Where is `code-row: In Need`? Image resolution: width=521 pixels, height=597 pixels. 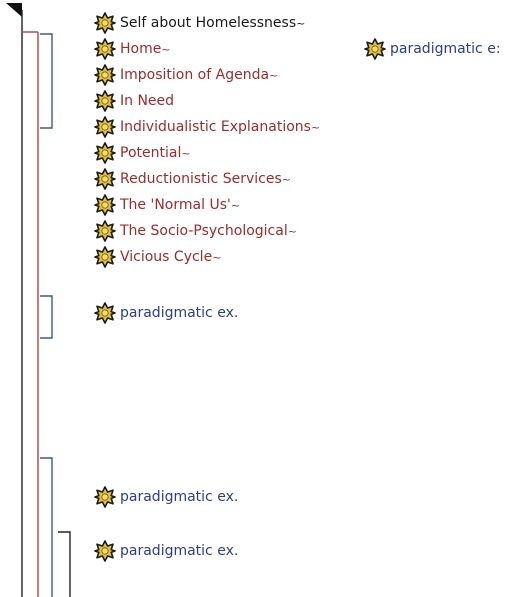 code-row: In Need is located at coordinates (134, 101).